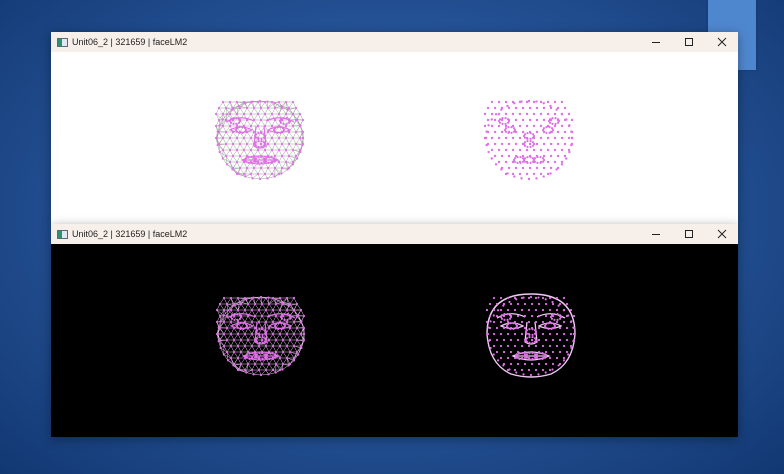  What do you see at coordinates (528, 140) in the screenshot?
I see `face-landmark-points` at bounding box center [528, 140].